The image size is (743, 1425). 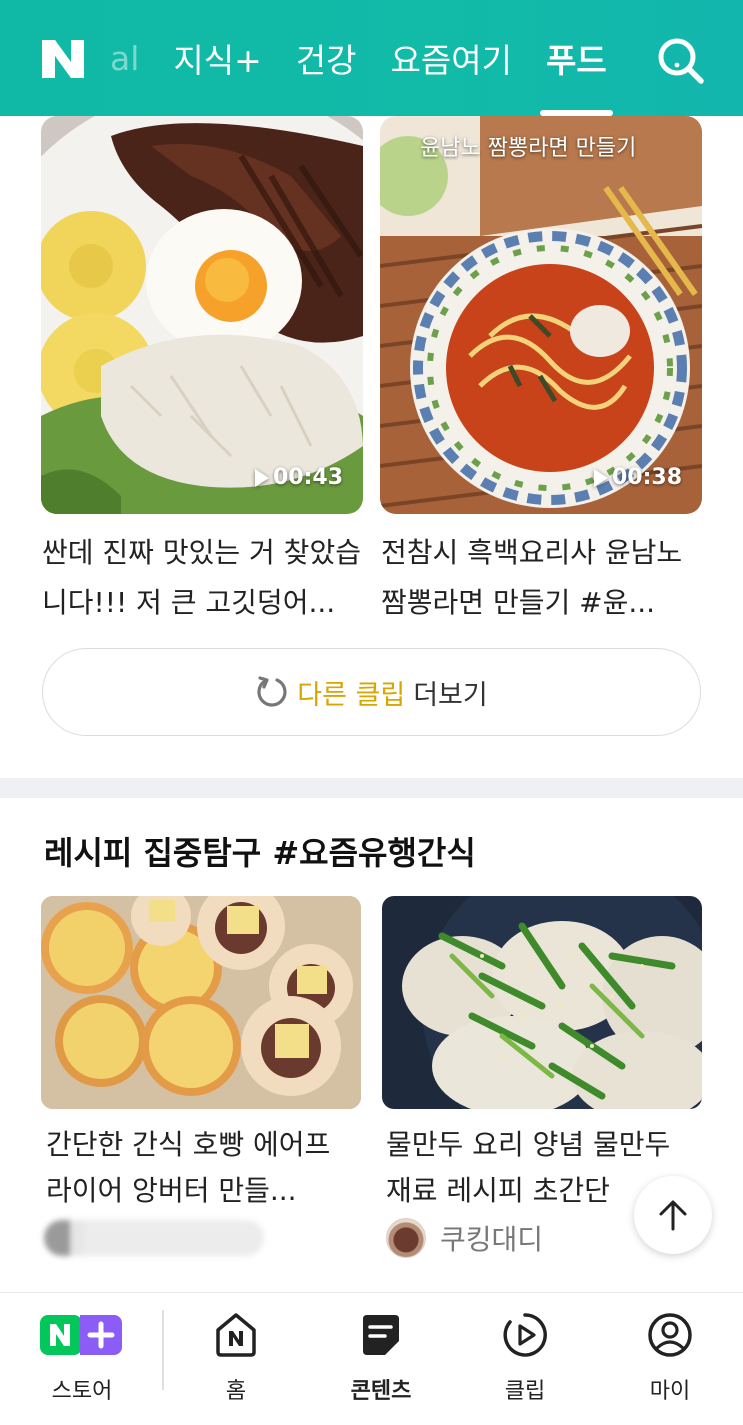 I want to click on category-tabs: al 지식+ 건강 요즘여기 푸드, so click(x=375, y=58).